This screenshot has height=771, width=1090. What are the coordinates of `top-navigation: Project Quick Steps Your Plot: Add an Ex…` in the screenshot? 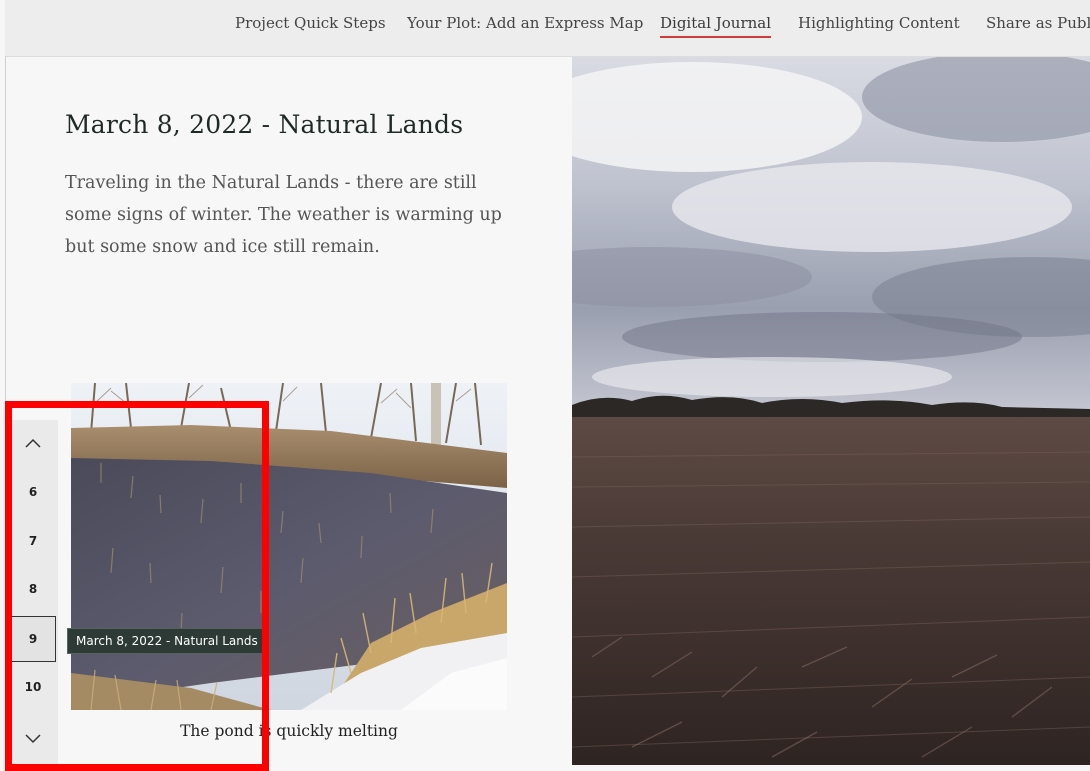 It's located at (547, 28).